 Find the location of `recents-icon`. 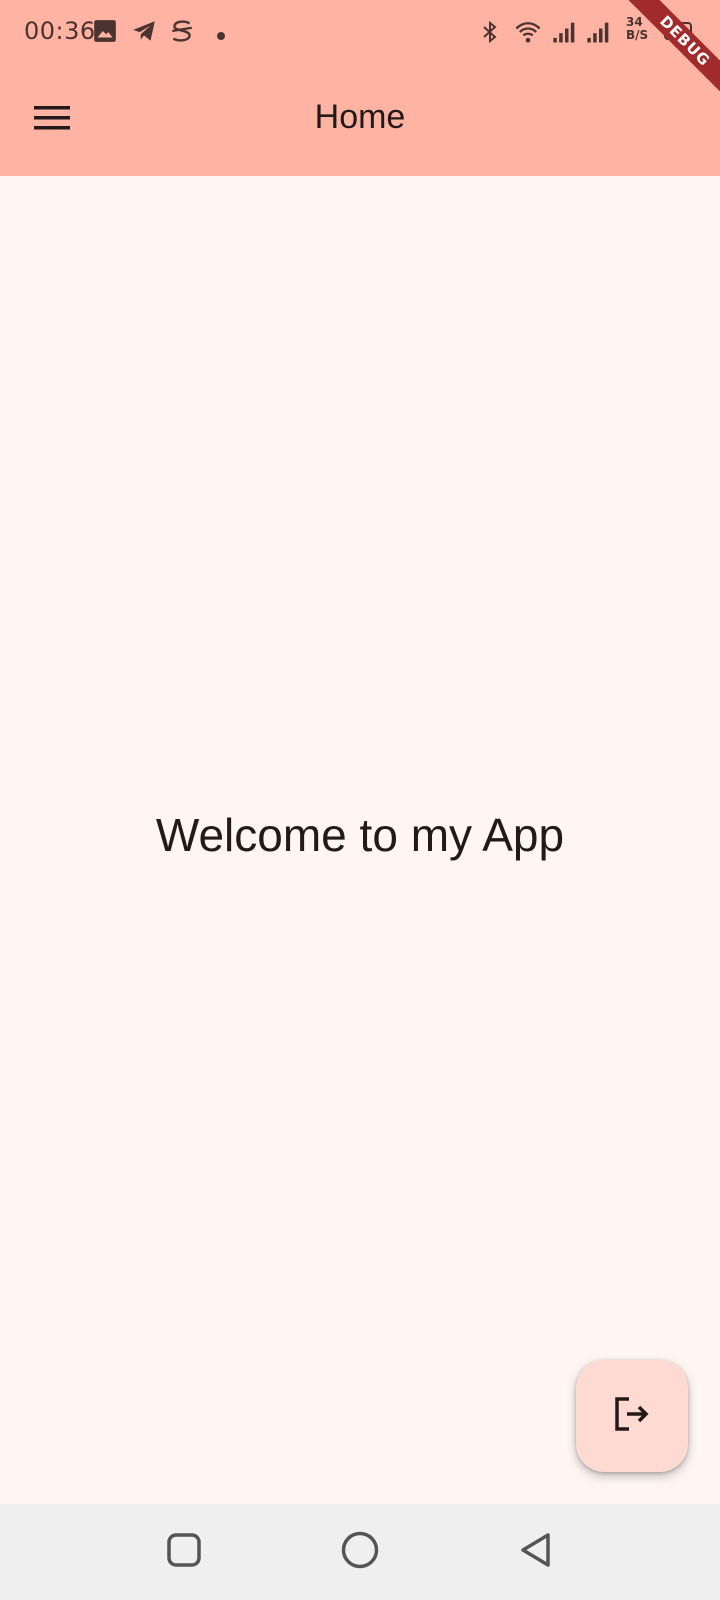

recents-icon is located at coordinates (184, 1552).